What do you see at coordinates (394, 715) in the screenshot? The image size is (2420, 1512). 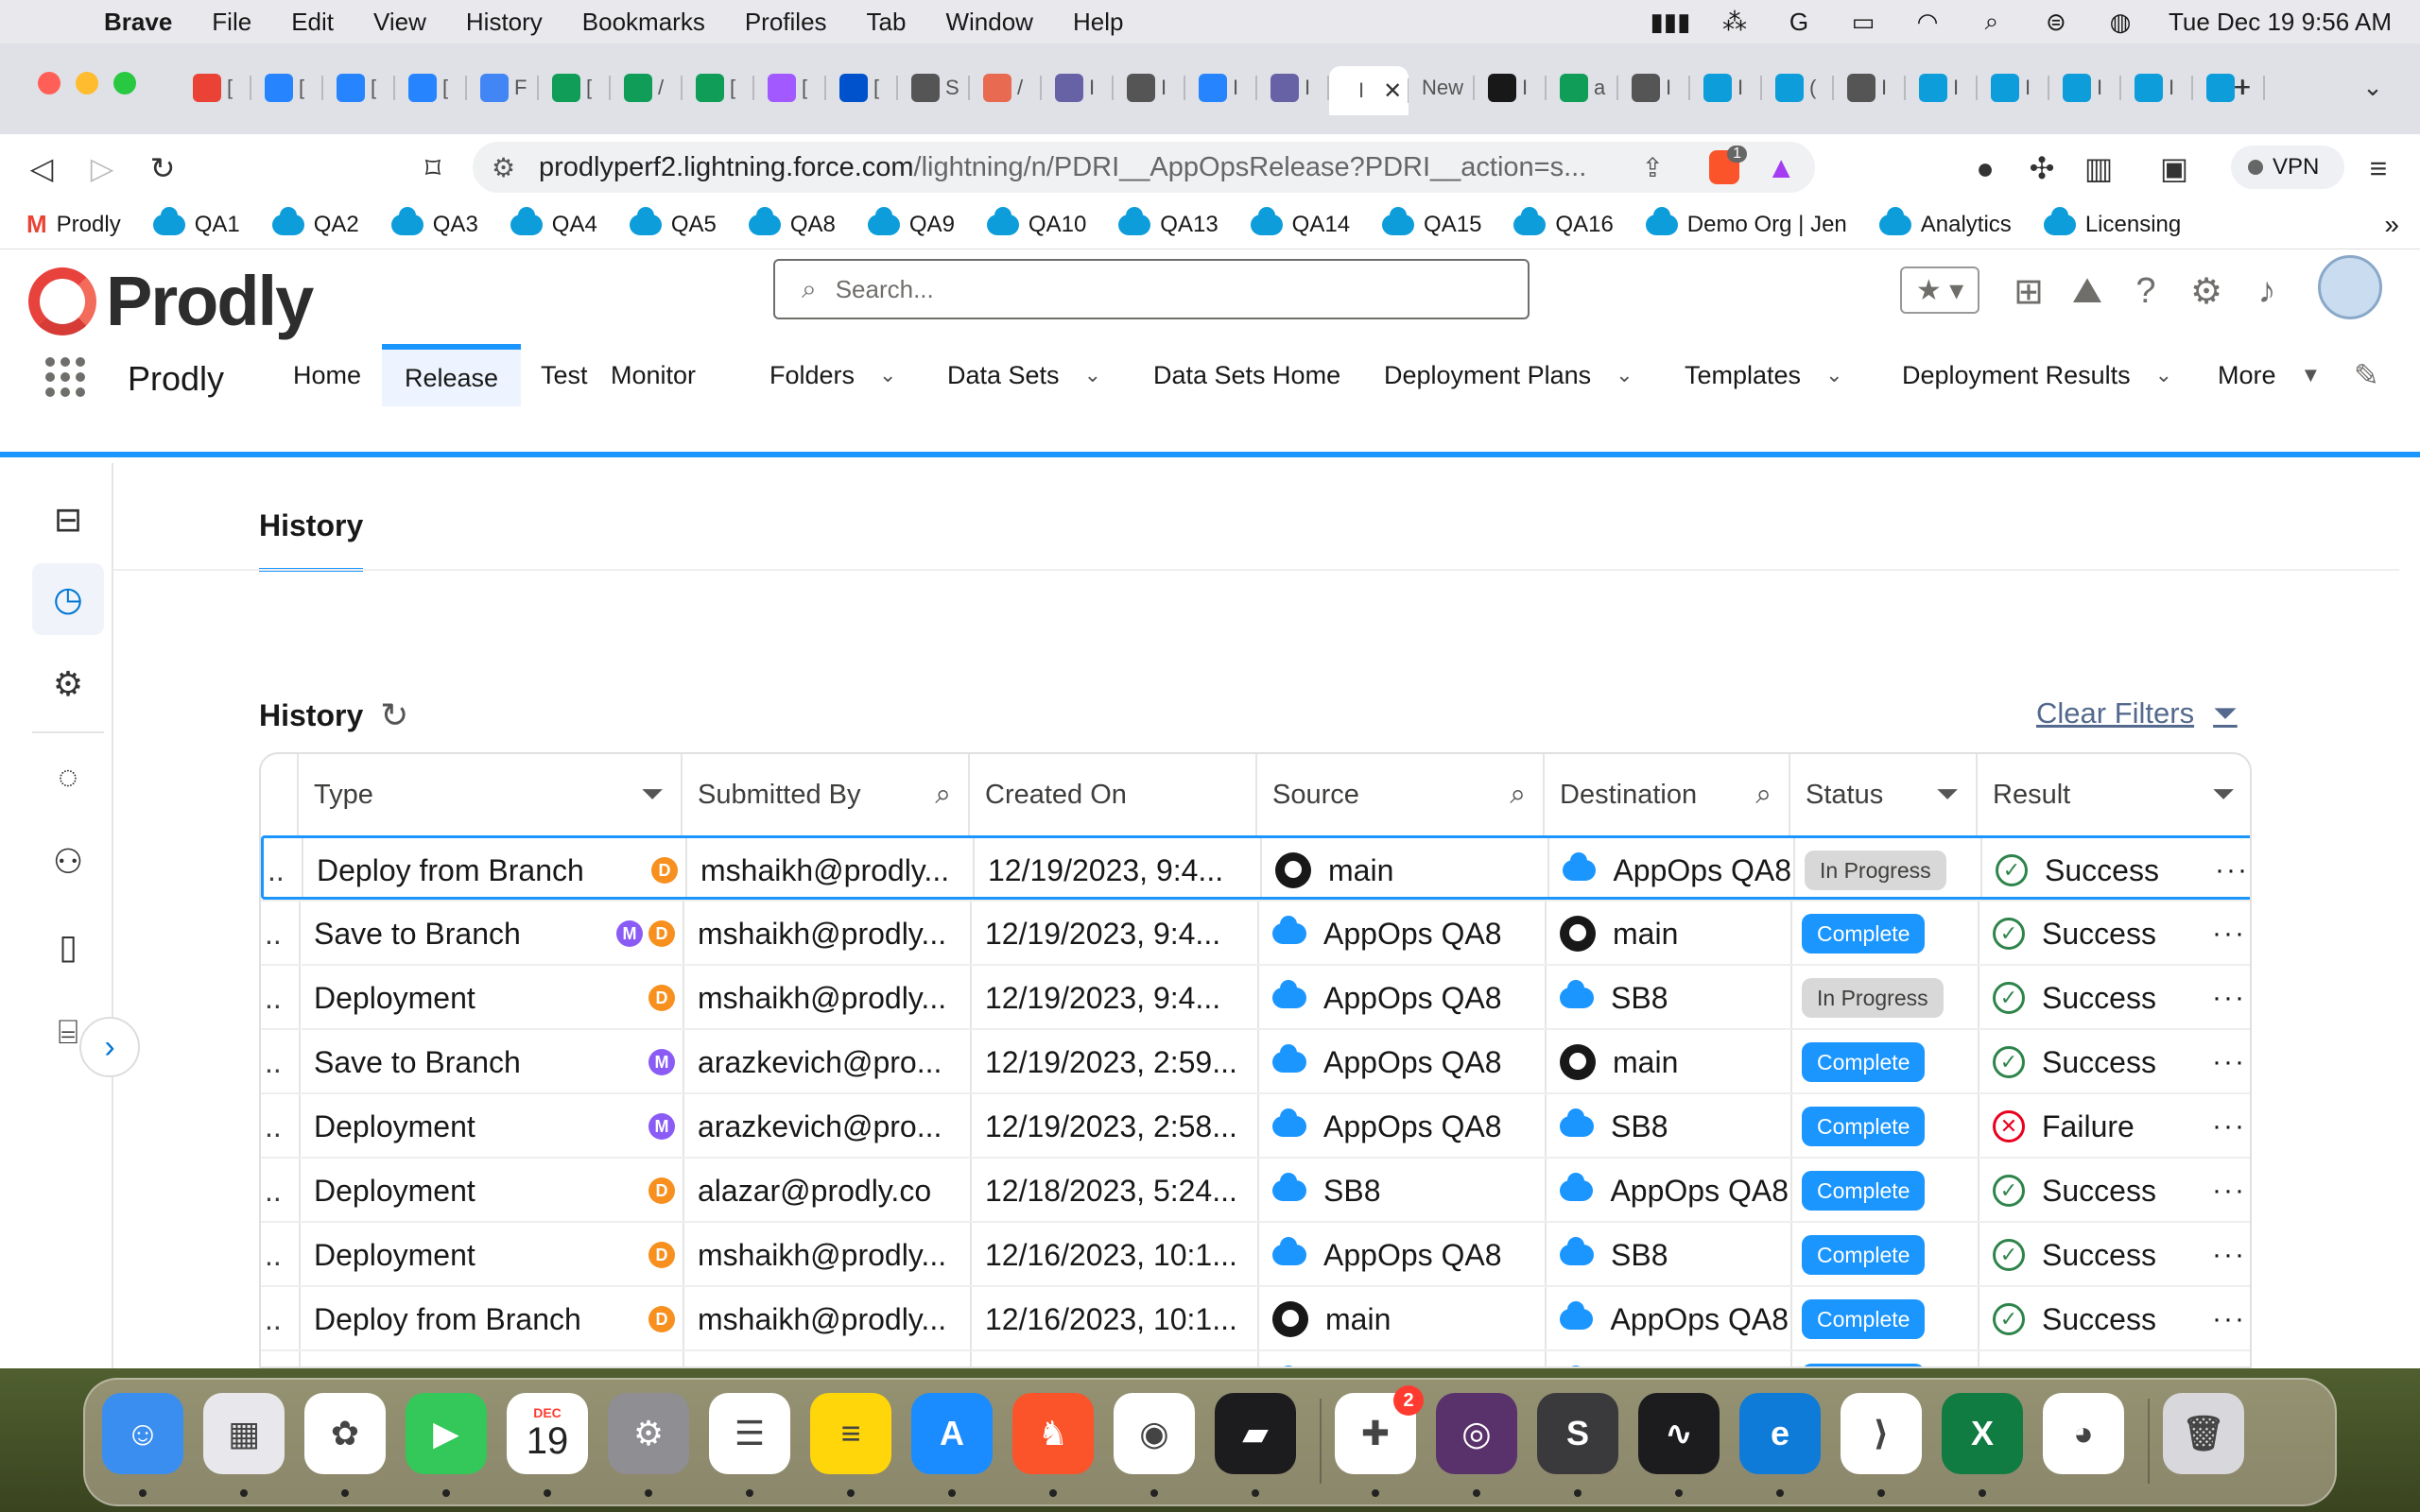 I see `refresh-icon: ↻` at bounding box center [394, 715].